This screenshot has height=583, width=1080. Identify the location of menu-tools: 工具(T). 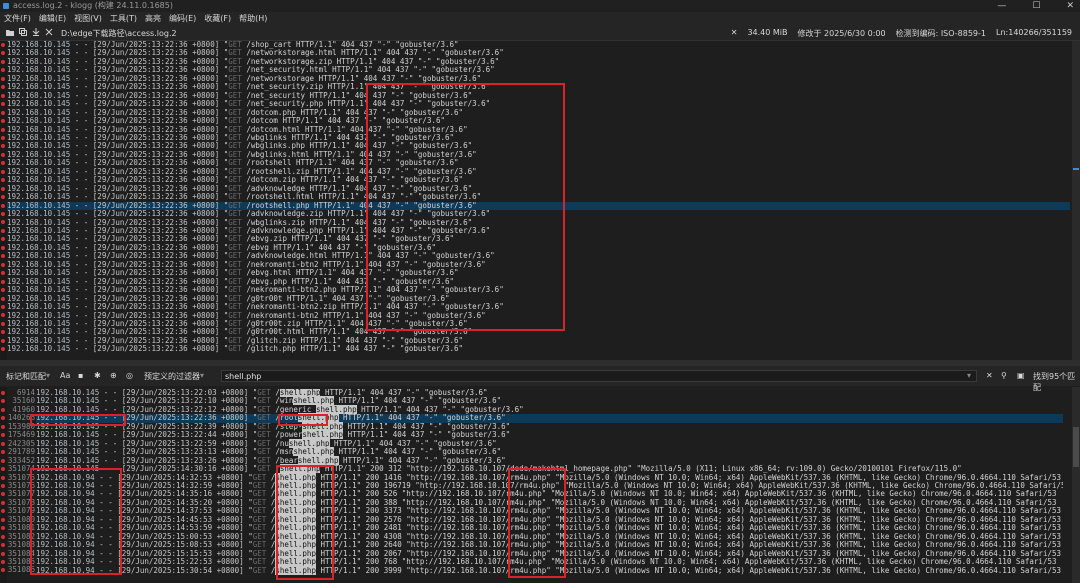
(123, 18).